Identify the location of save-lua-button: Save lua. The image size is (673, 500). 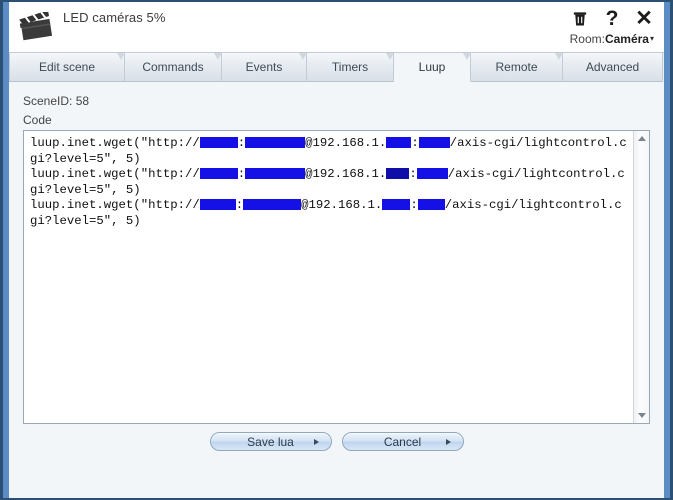
(270, 441).